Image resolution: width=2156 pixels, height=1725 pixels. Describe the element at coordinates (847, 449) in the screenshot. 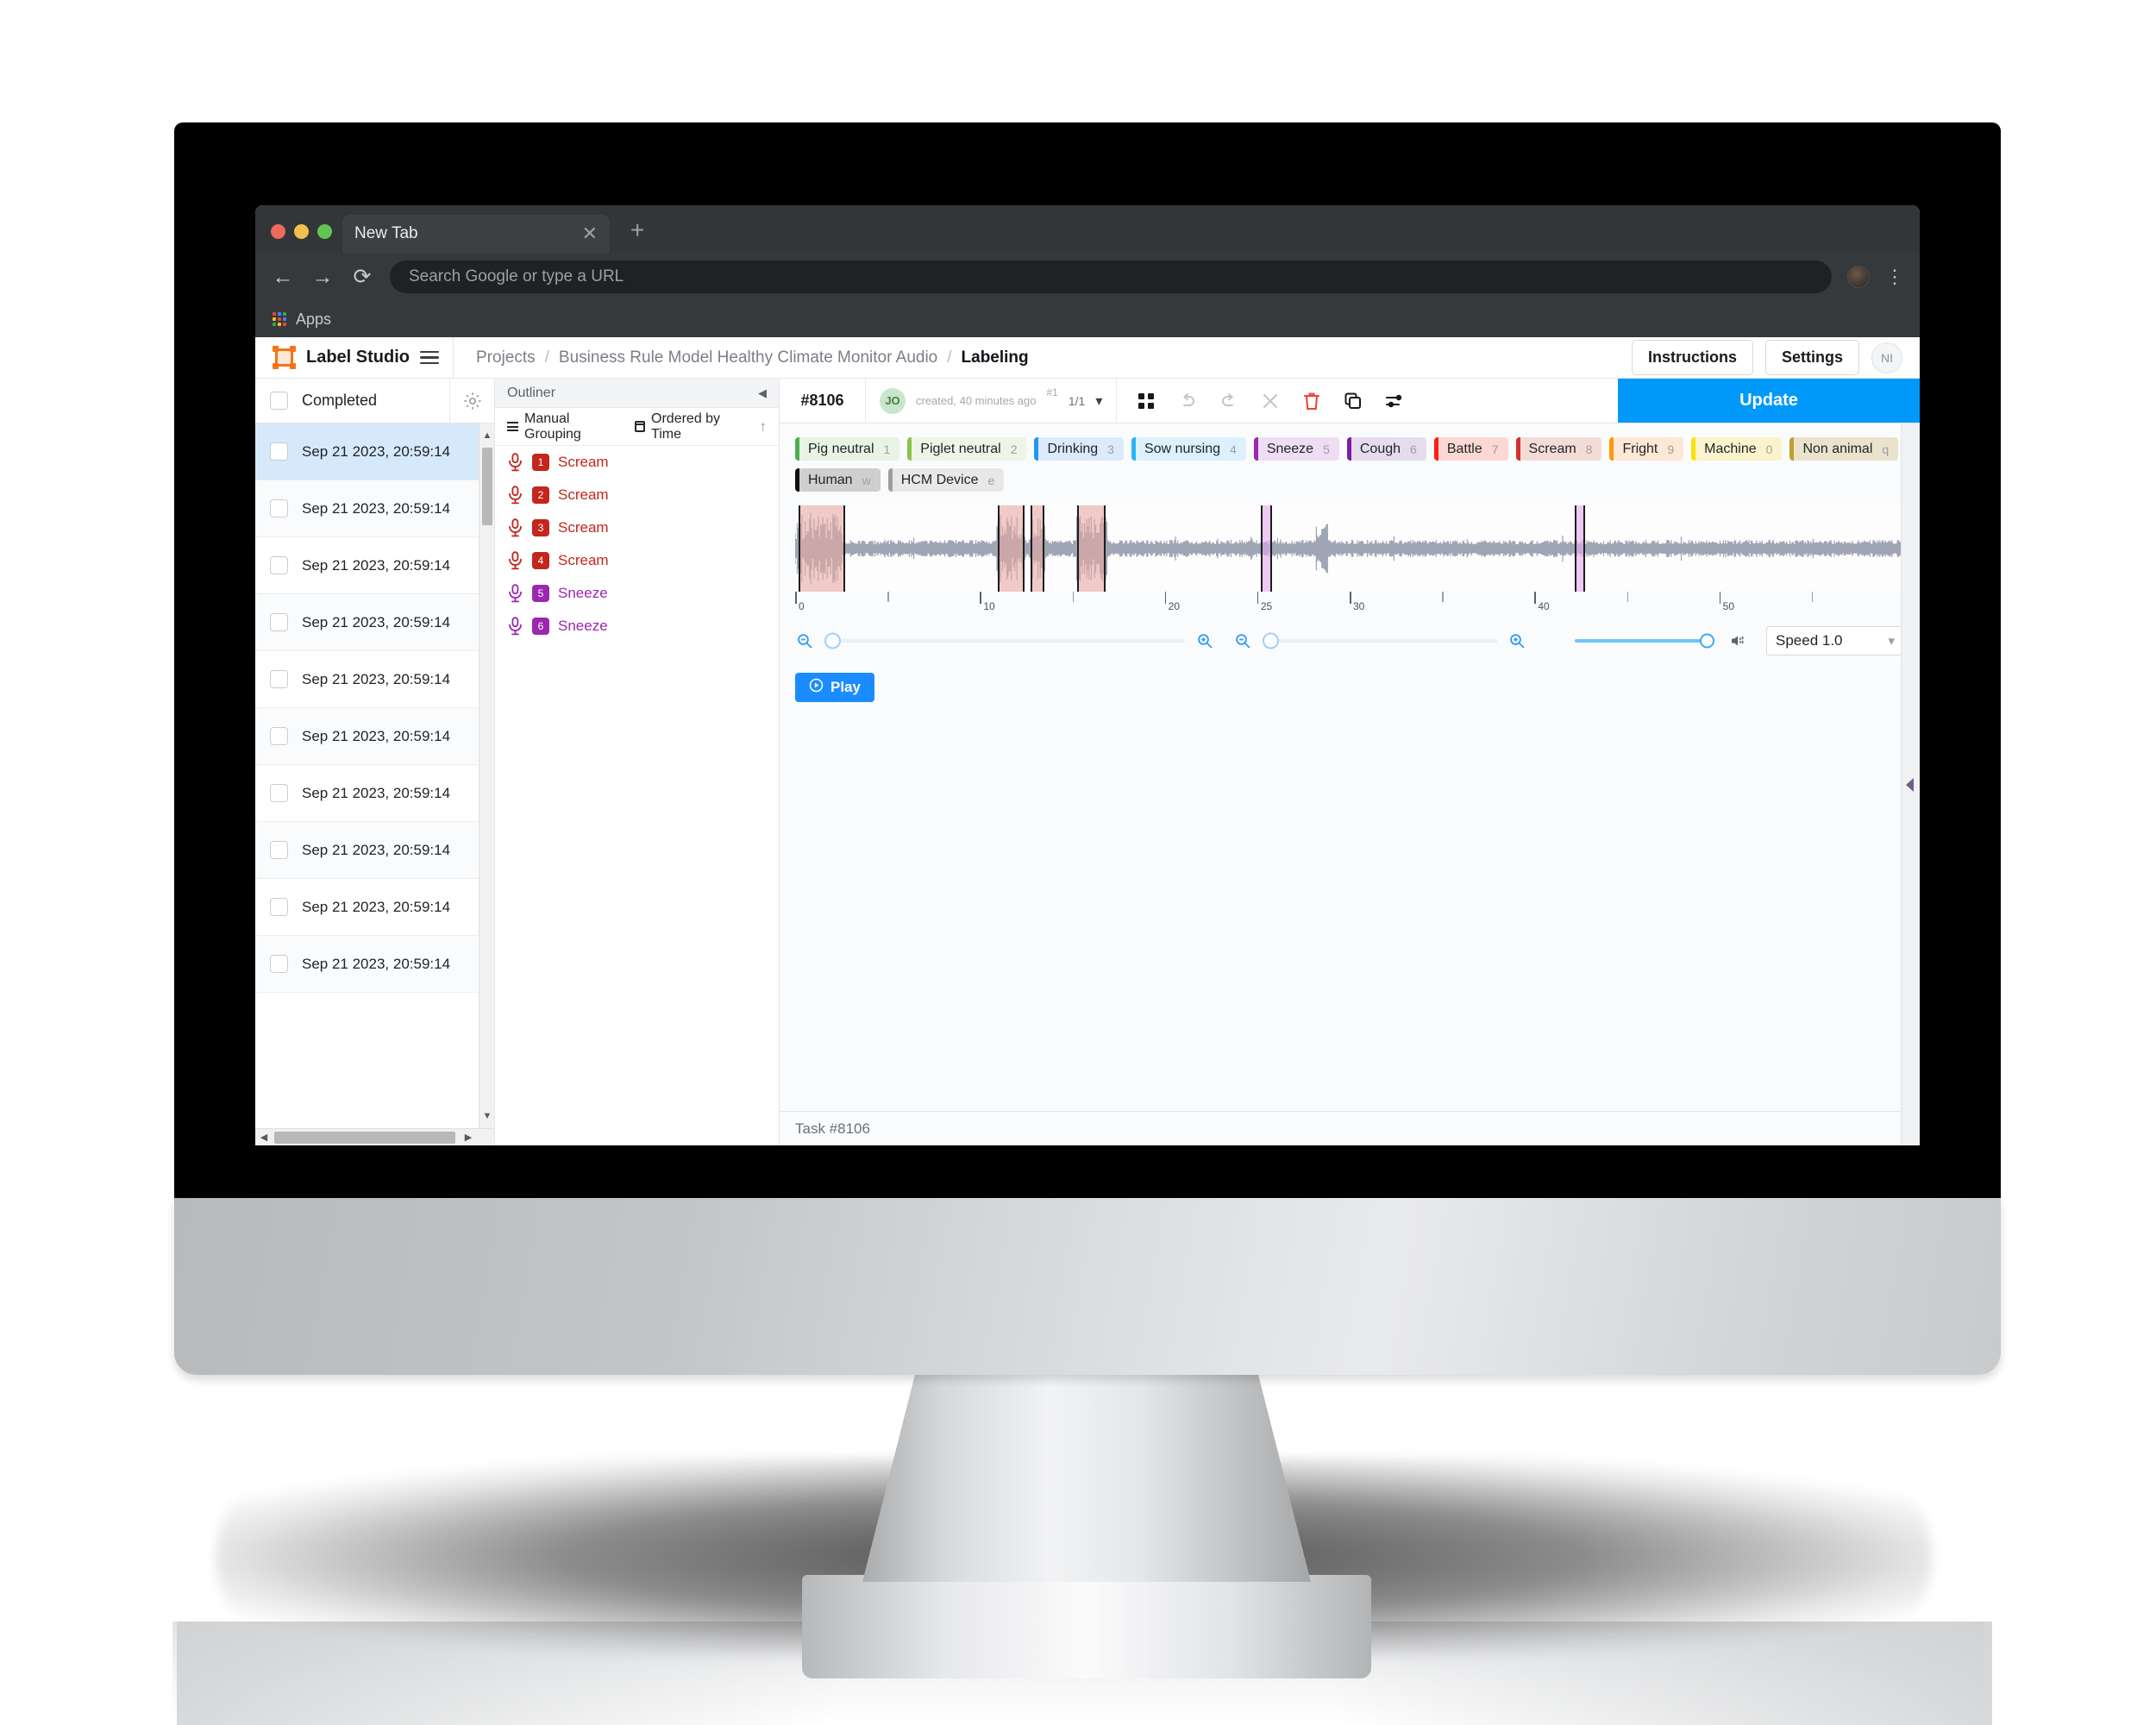

I see `label-chip-pig-neutral: Pig neutral 1` at that location.